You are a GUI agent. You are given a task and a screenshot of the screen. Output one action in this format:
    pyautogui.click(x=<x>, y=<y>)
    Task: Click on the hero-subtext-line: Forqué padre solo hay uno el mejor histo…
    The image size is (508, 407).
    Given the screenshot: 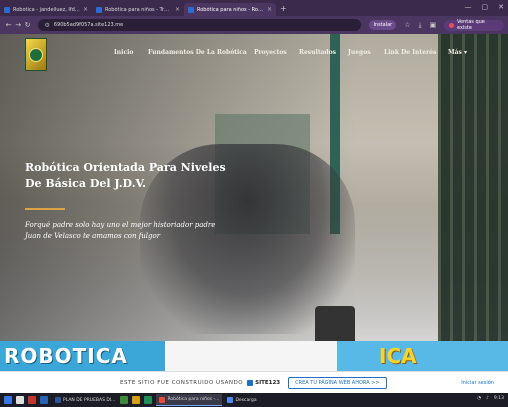 What is the action you would take?
    pyautogui.click(x=120, y=225)
    